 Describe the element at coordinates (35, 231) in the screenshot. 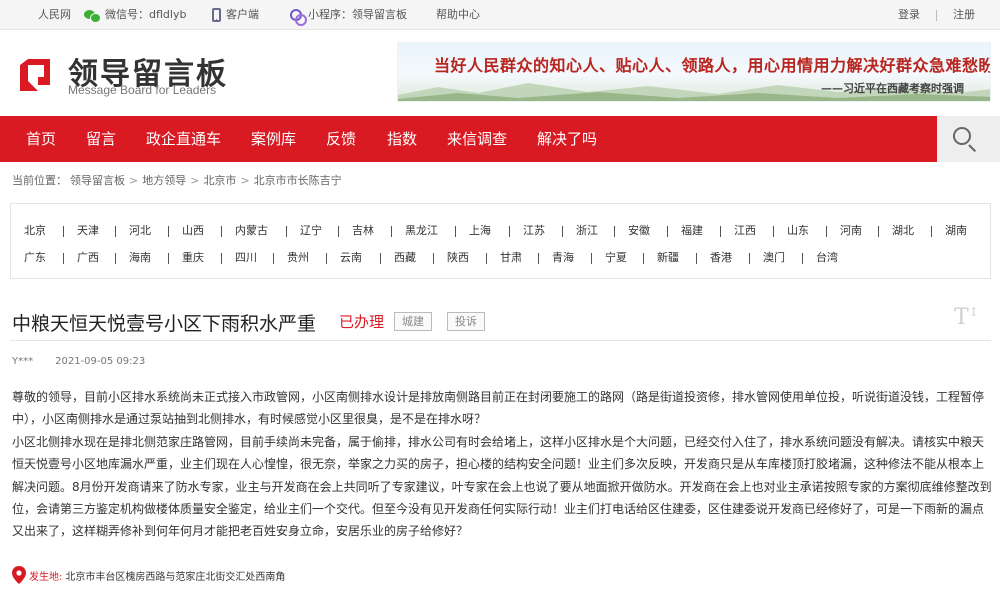

I see `region-link: 北京` at that location.